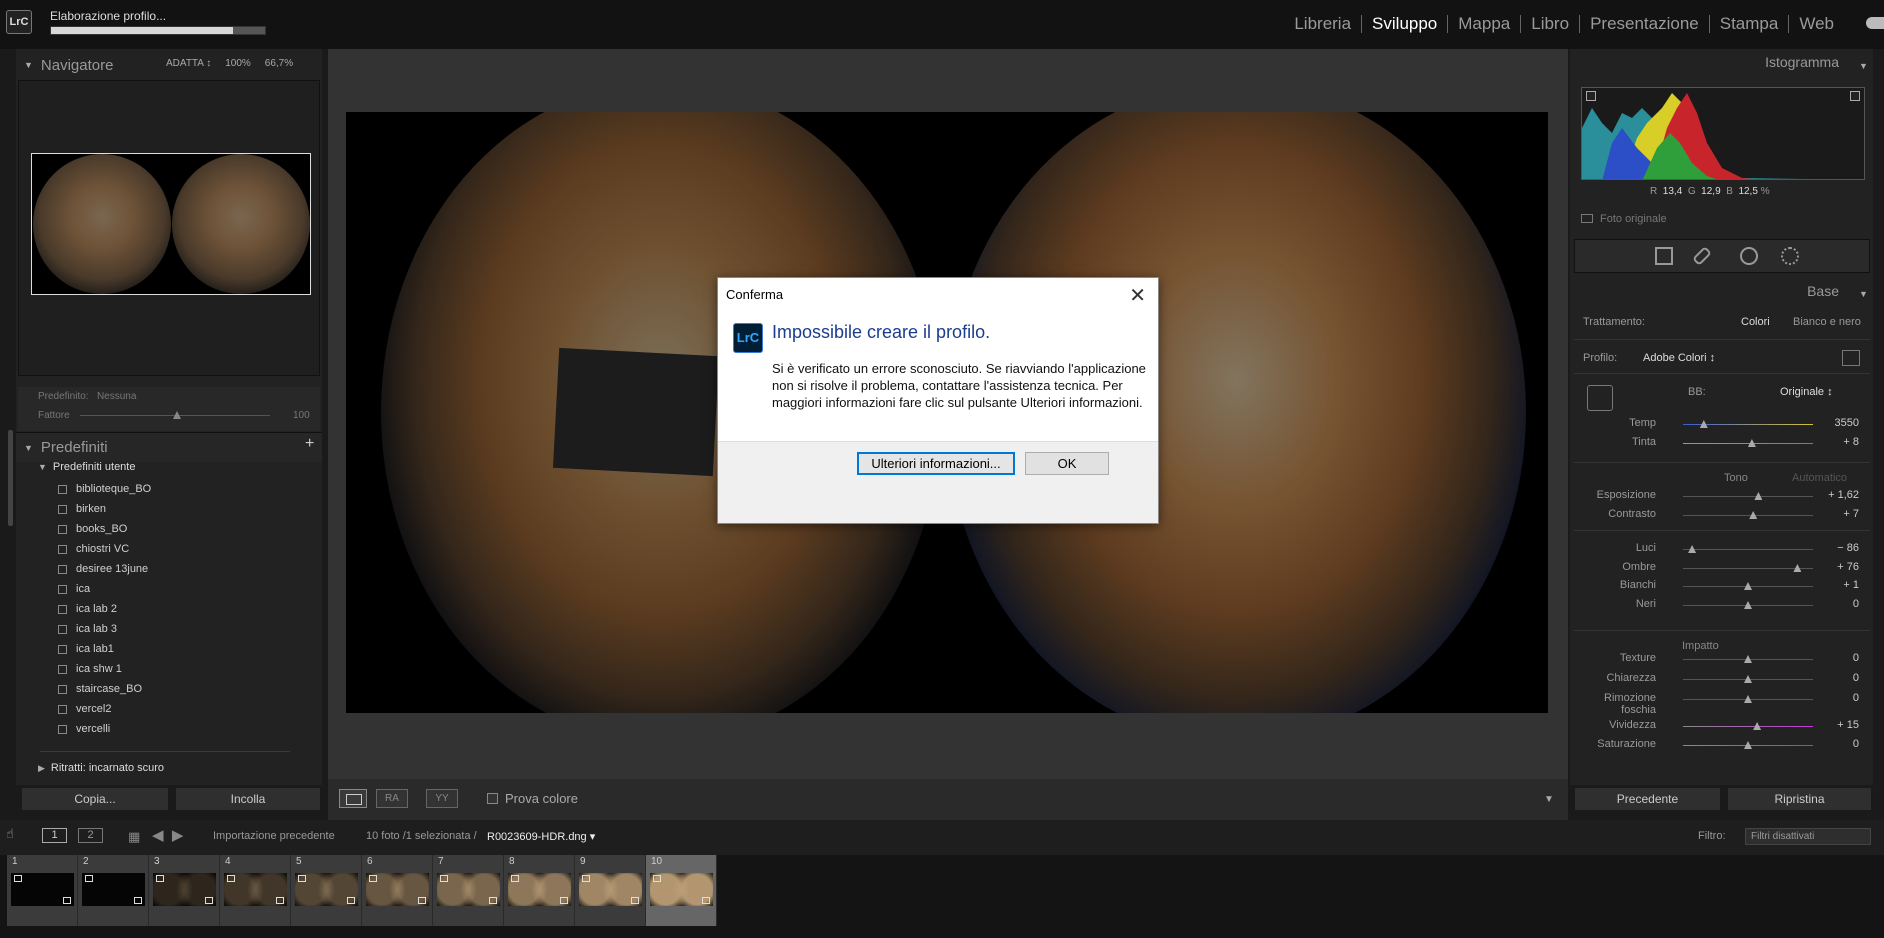 This screenshot has height=938, width=1884. Describe the element at coordinates (10, 478) in the screenshot. I see `left-scrollbar` at that location.